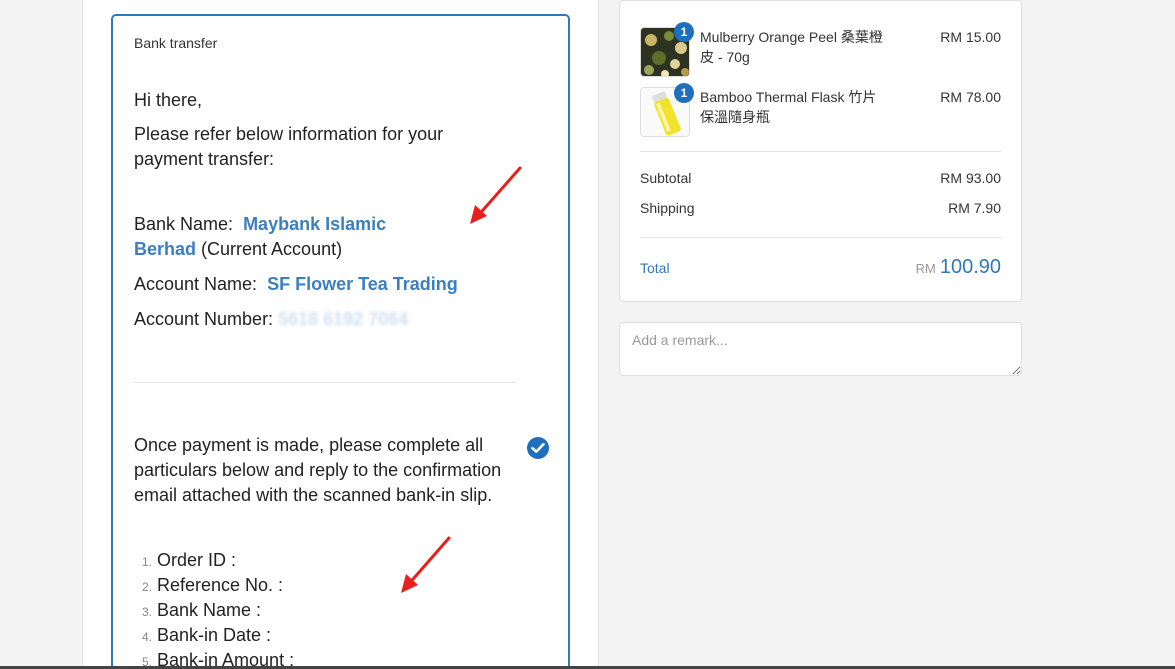 The width and height of the screenshot is (1175, 669). What do you see at coordinates (974, 208) in the screenshot?
I see `shipping-value: RM 7.90` at bounding box center [974, 208].